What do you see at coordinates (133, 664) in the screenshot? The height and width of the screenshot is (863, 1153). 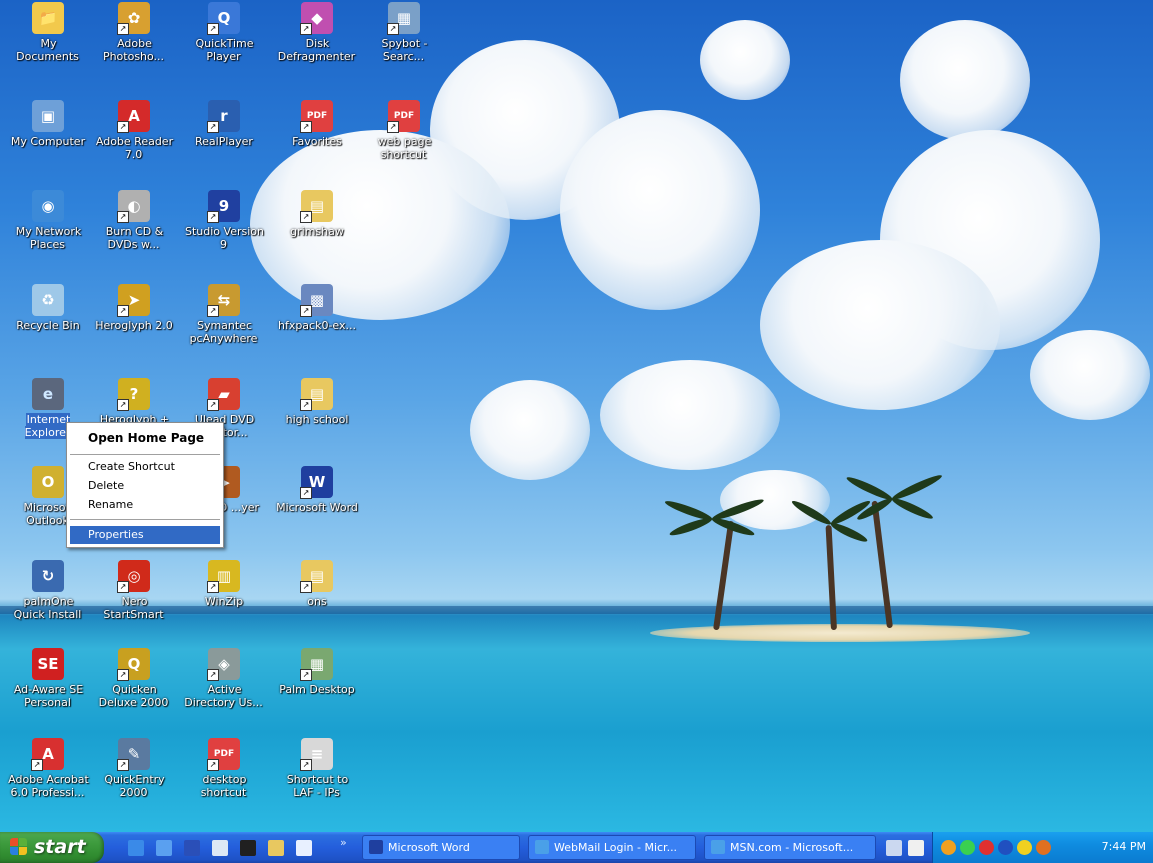 I see `quicken-deluxe-icon: Q ↗` at bounding box center [133, 664].